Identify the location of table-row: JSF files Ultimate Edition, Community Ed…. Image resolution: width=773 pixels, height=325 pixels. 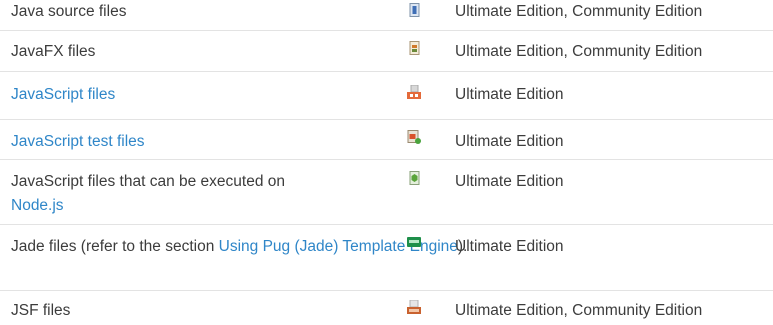
(386, 308).